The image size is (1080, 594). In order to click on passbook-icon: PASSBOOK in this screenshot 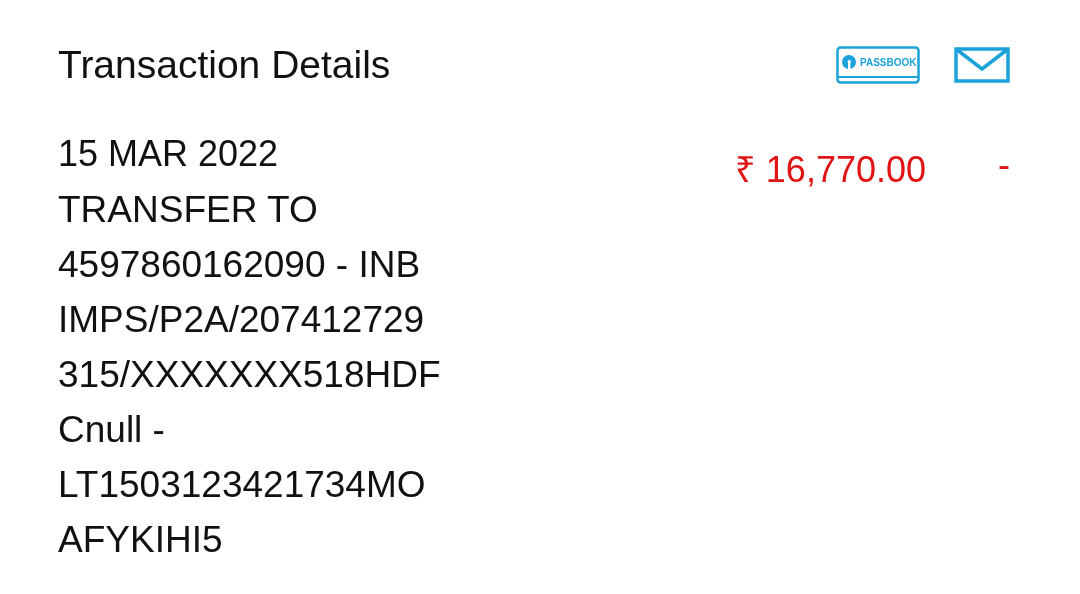, I will do `click(878, 65)`.